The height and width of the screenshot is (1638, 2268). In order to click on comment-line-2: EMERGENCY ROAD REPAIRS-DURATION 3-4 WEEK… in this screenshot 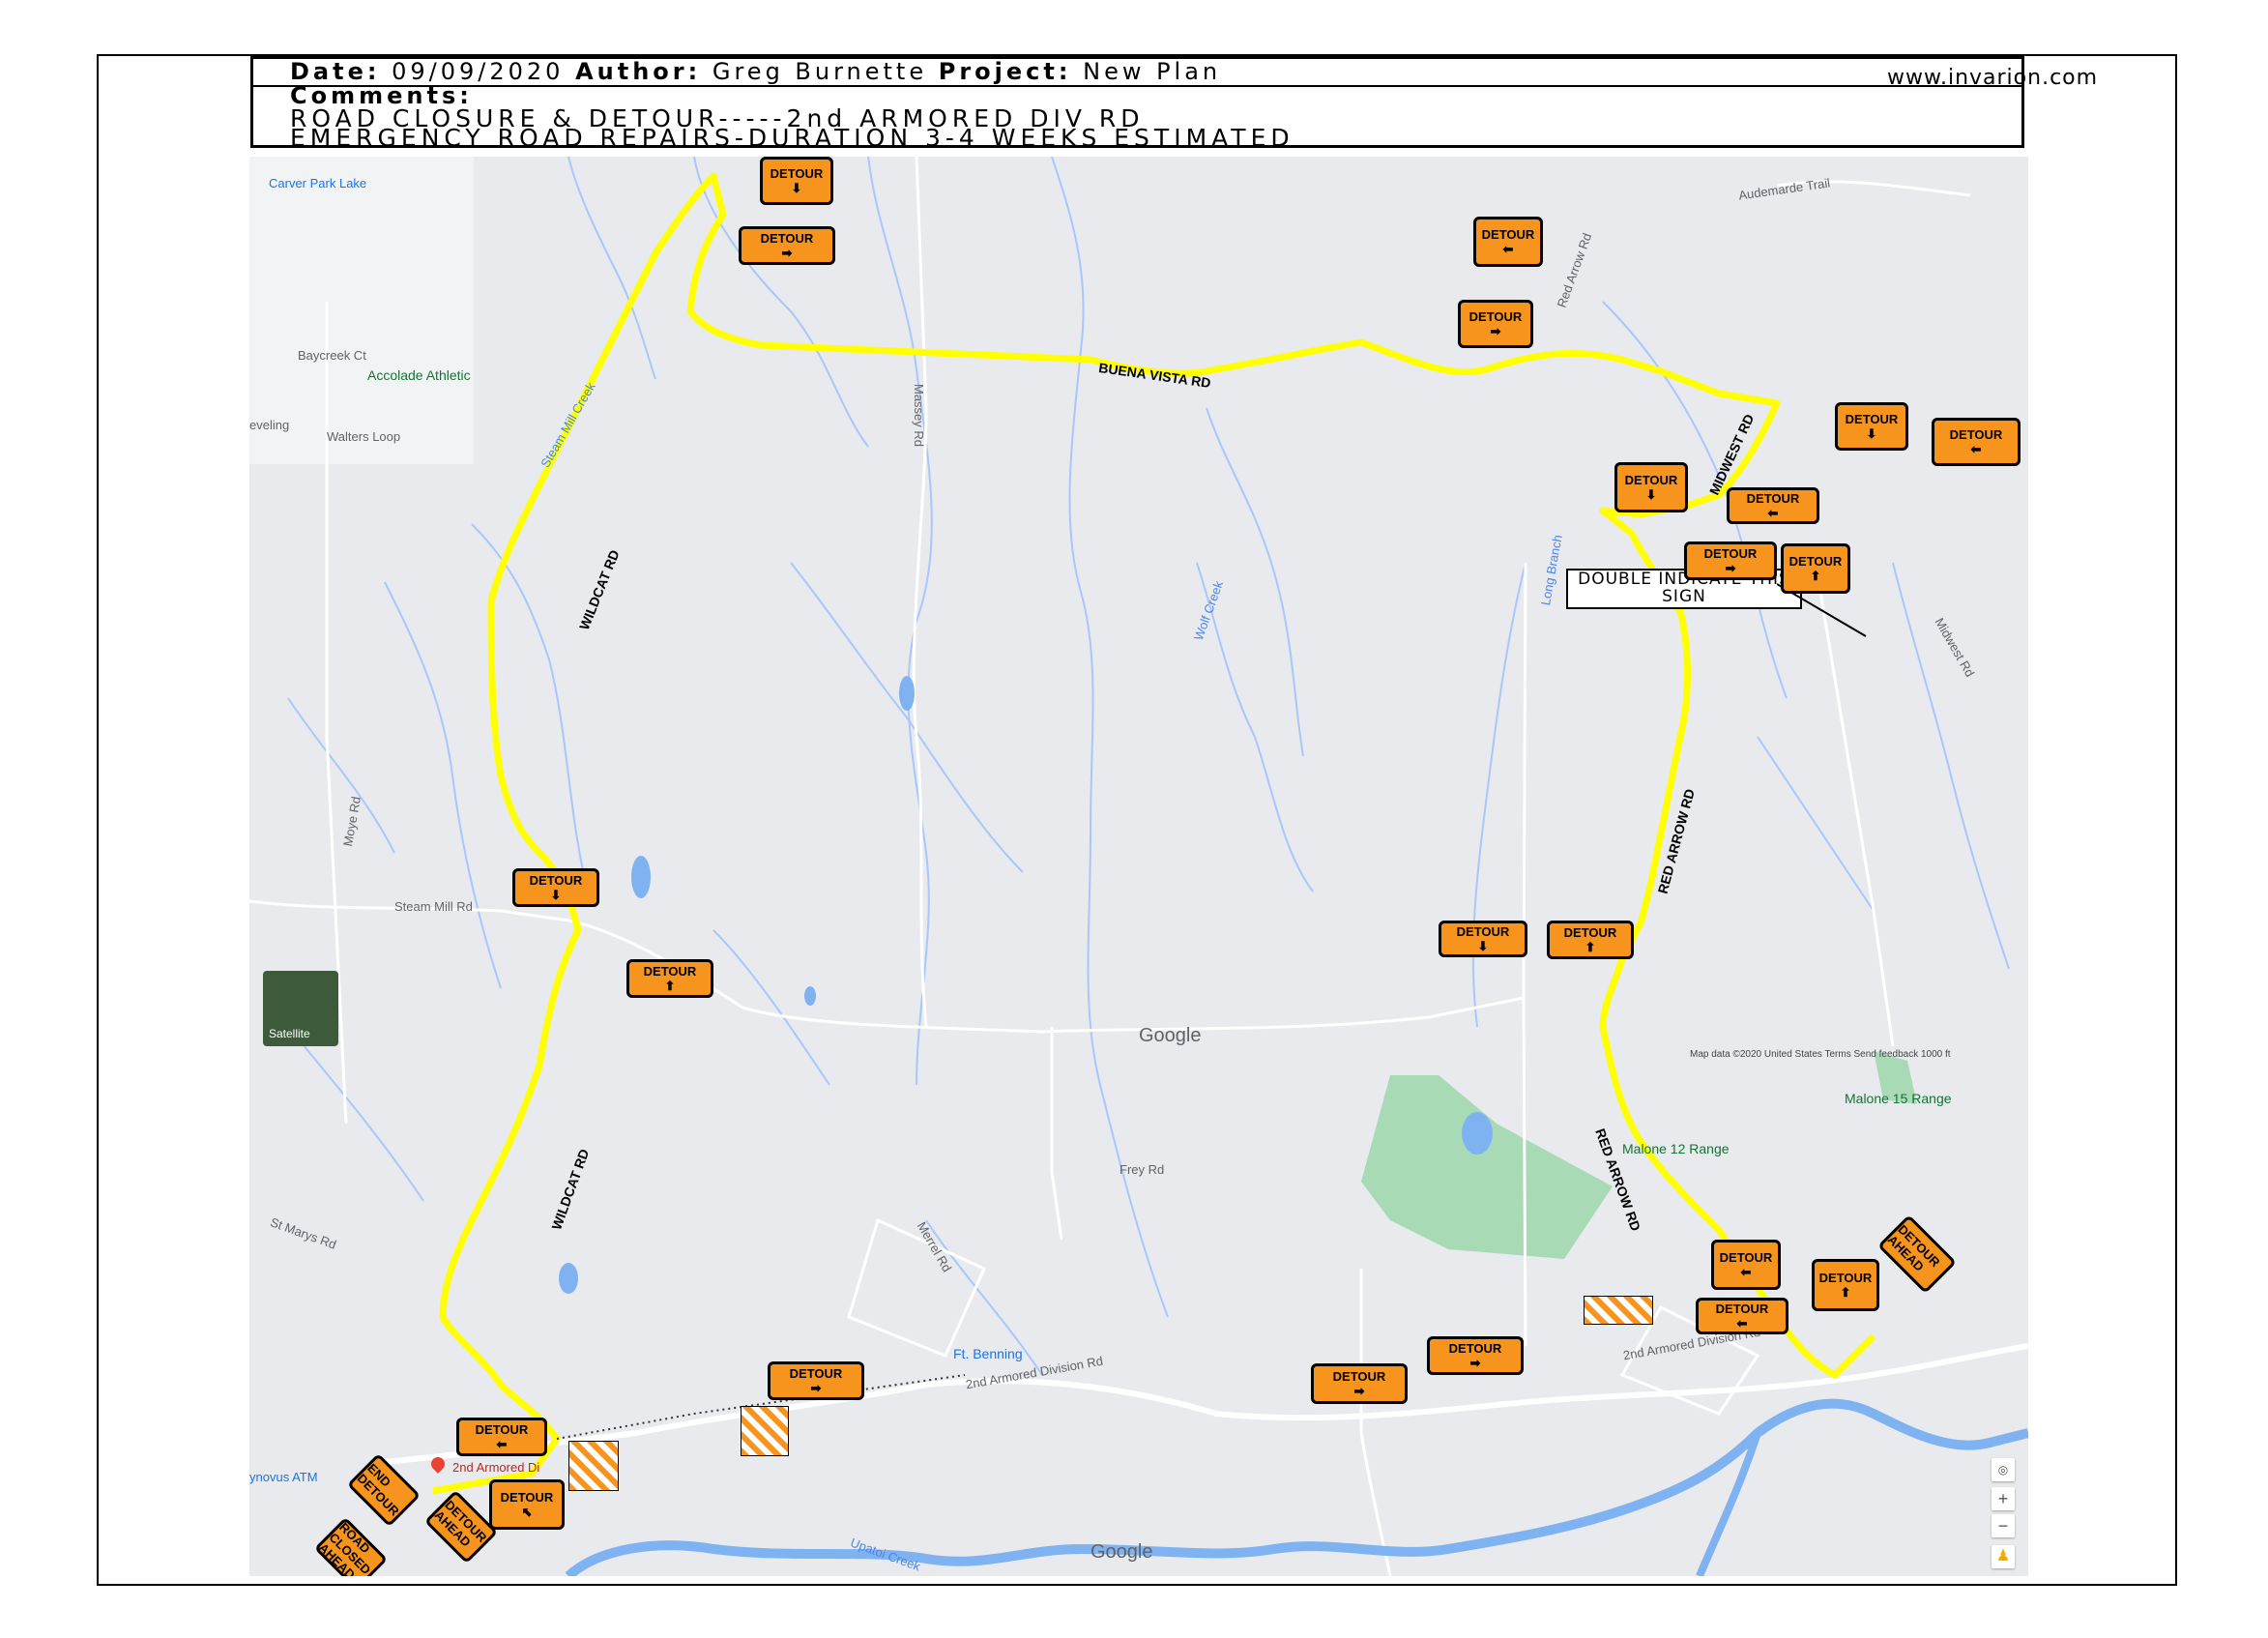, I will do `click(792, 138)`.